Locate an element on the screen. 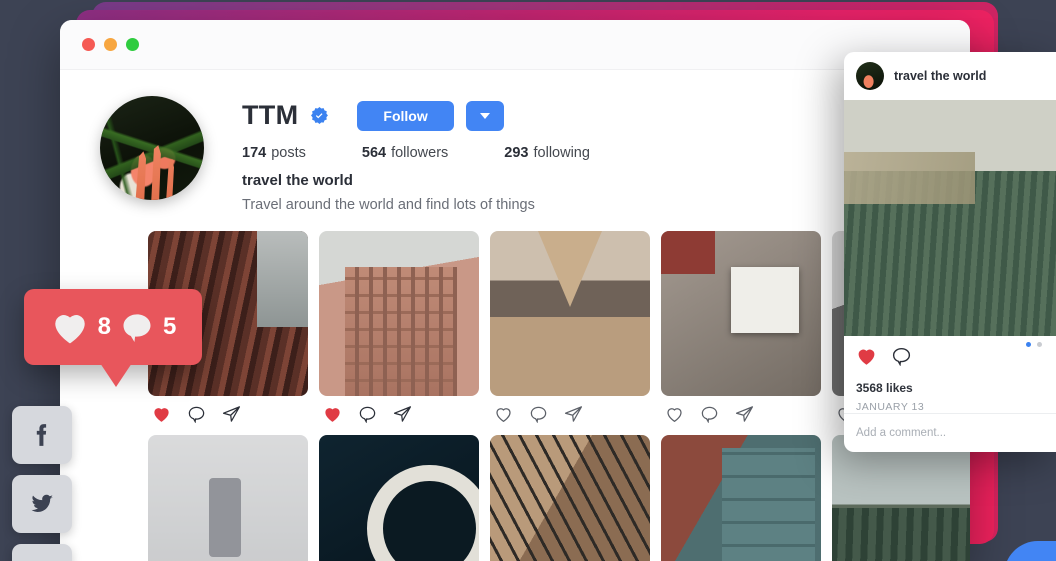  window-close-button is located at coordinates (88, 44).